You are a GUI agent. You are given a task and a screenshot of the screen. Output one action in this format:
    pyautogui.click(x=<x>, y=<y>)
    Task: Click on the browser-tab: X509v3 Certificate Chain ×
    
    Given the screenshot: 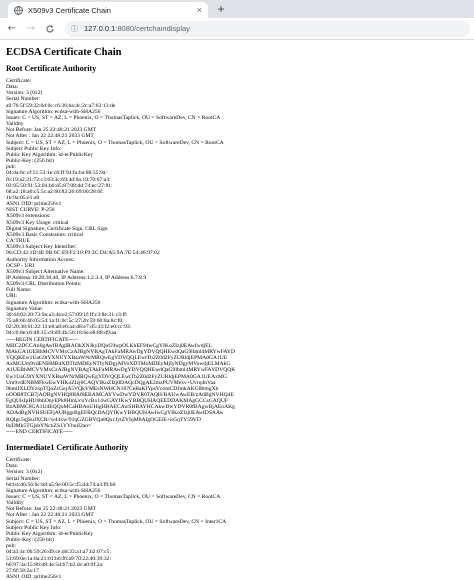 What is the action you would take?
    pyautogui.click(x=108, y=10)
    